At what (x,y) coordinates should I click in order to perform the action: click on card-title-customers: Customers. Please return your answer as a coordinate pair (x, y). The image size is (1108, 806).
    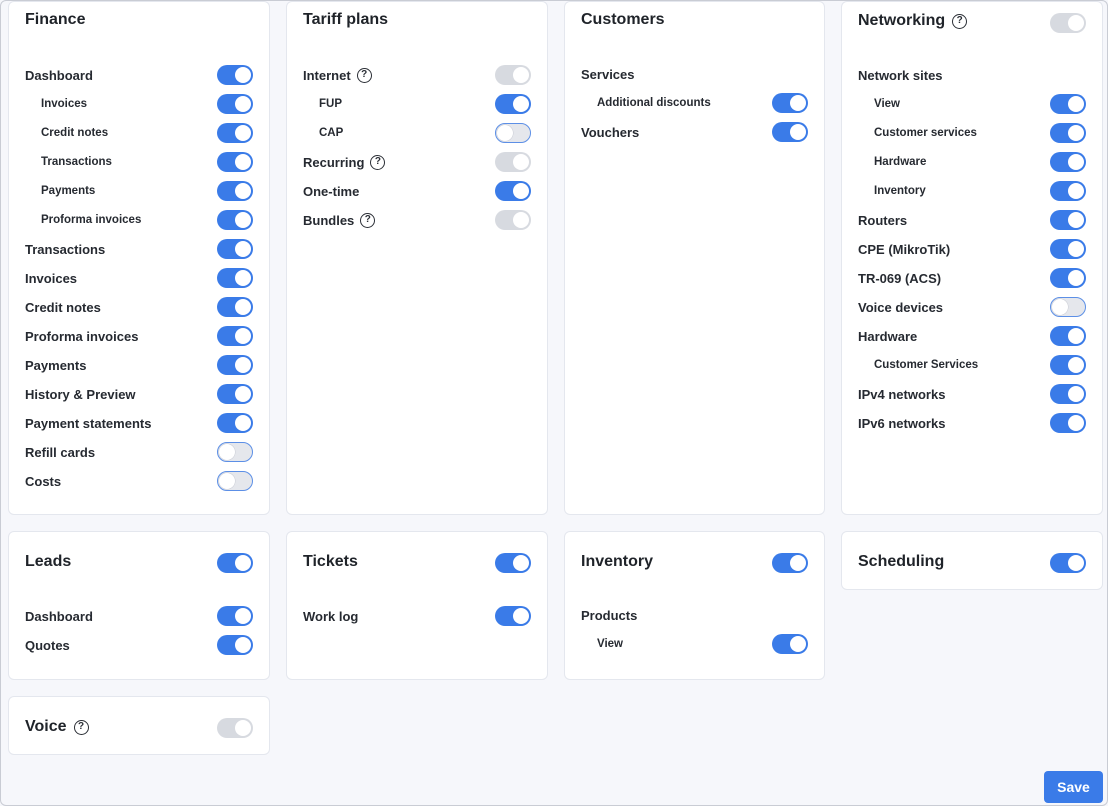
    Looking at the image, I should click on (623, 20).